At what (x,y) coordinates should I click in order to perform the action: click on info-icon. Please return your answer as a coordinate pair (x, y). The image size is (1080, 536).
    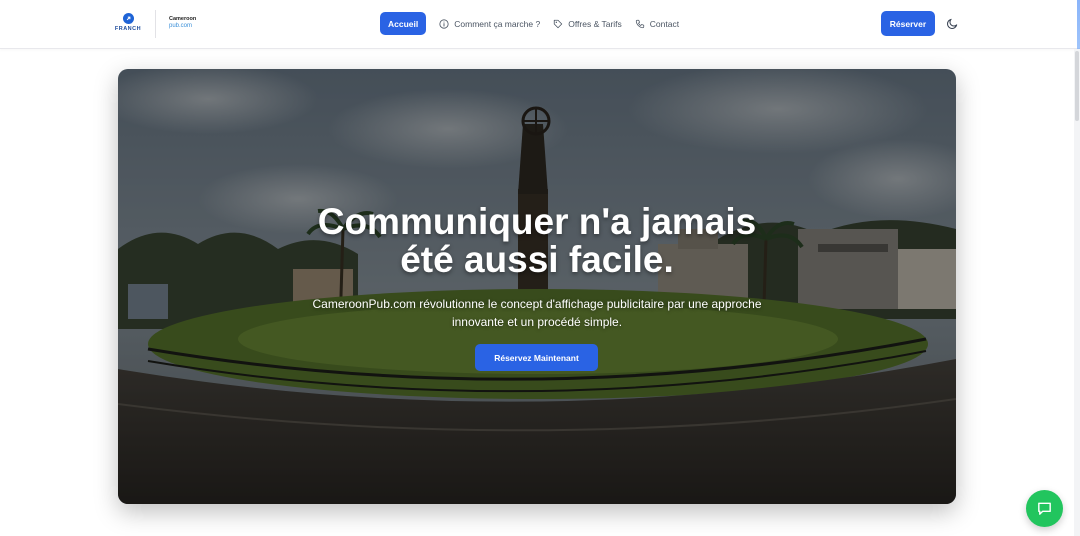
    Looking at the image, I should click on (444, 23).